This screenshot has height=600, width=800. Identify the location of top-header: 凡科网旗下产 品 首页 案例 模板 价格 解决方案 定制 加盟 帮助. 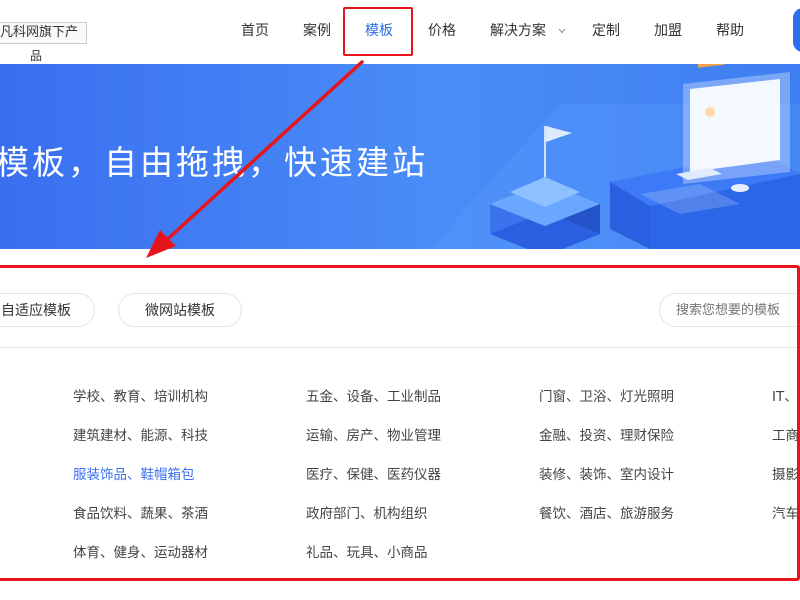
(400, 32).